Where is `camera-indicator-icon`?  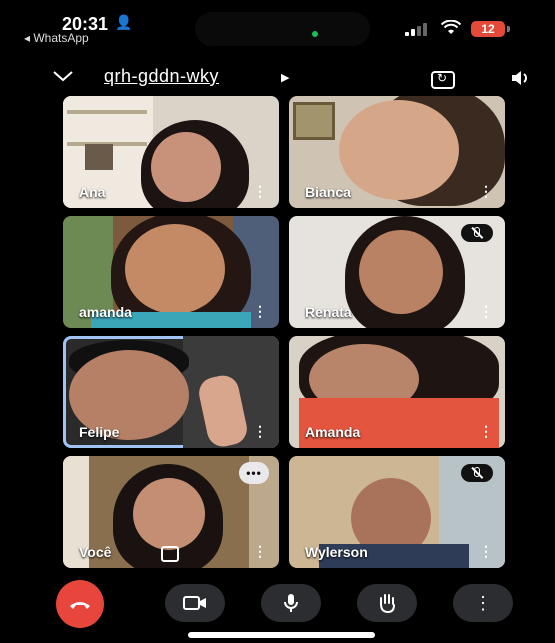
camera-indicator-icon is located at coordinates (315, 34).